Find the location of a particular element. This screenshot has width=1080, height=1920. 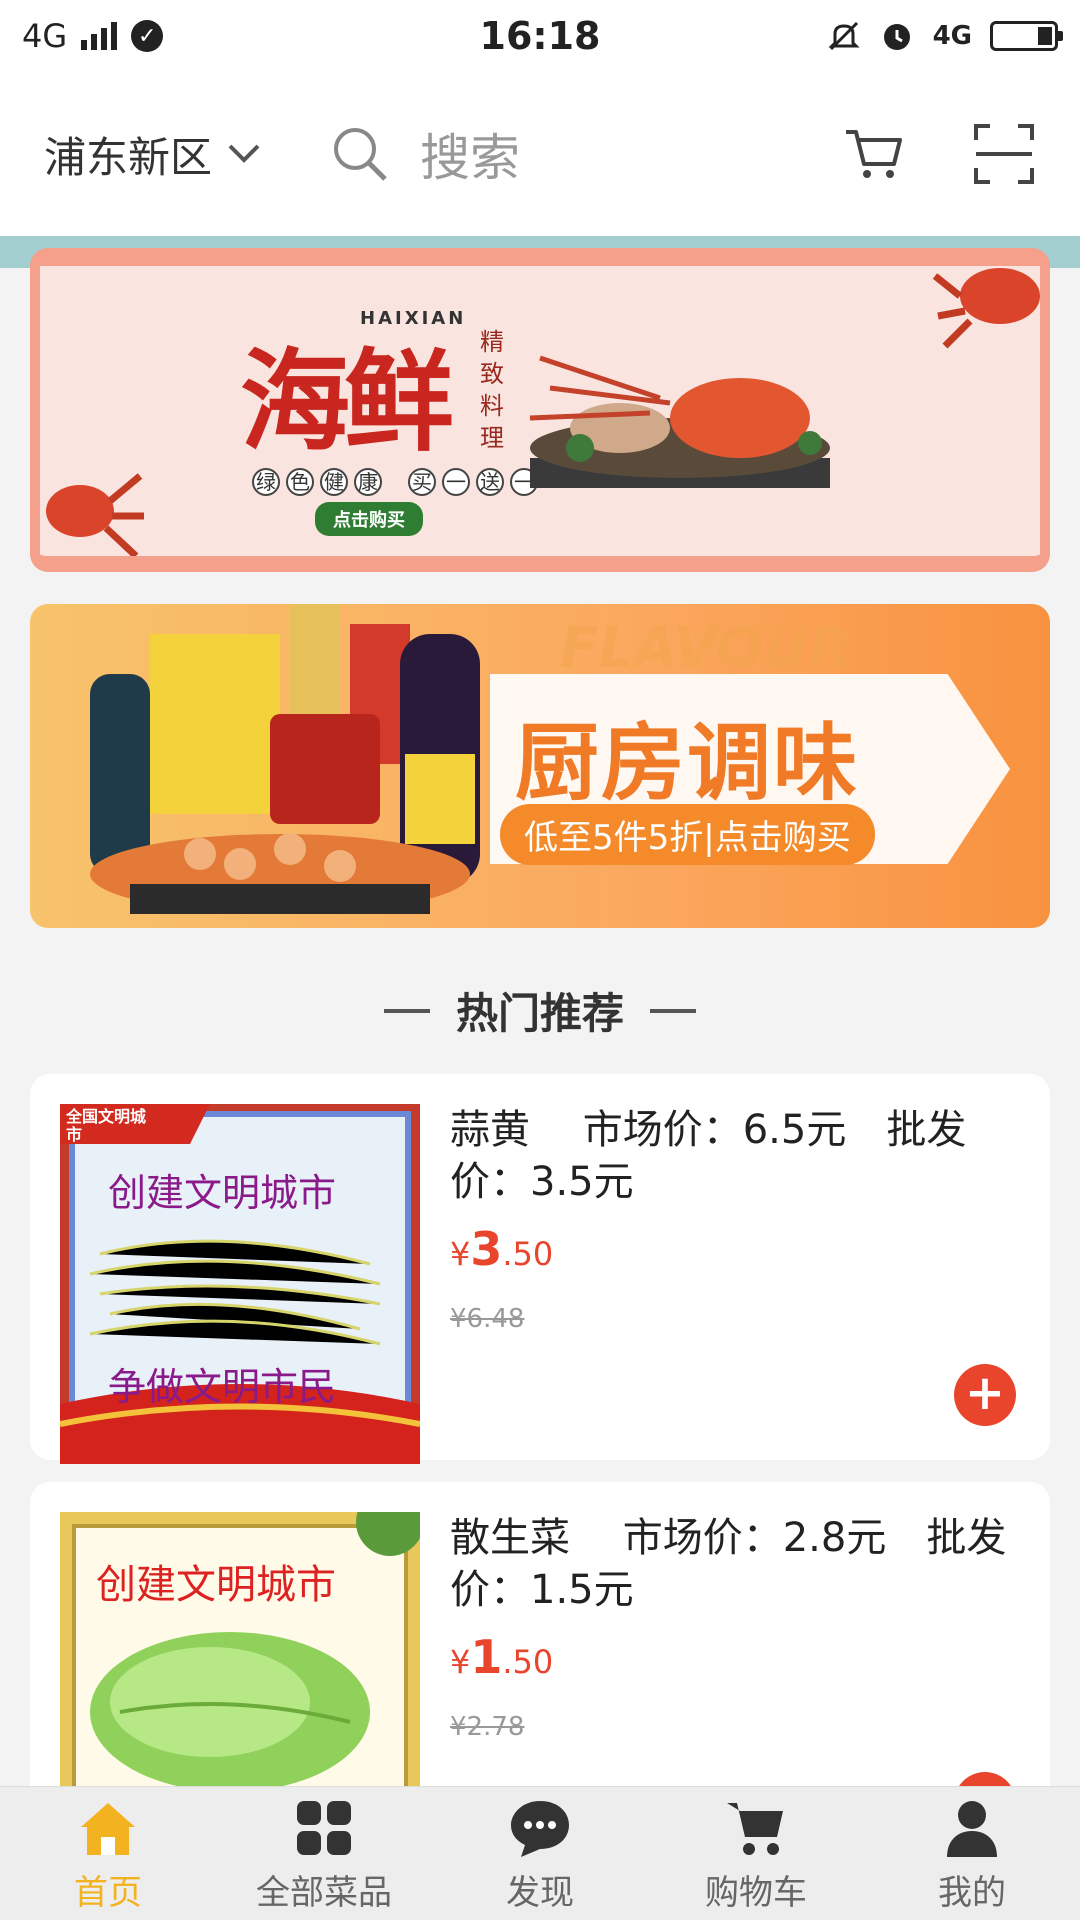

chat-icon is located at coordinates (540, 1829).